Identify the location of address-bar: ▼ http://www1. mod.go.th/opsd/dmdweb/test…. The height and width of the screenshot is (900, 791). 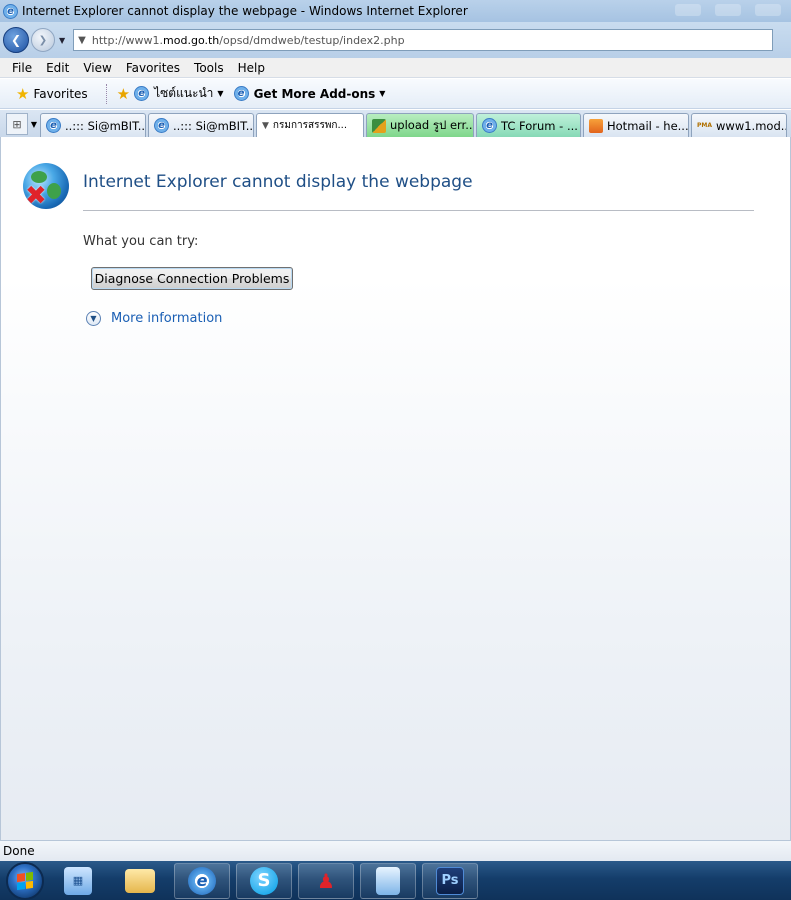
(423, 40).